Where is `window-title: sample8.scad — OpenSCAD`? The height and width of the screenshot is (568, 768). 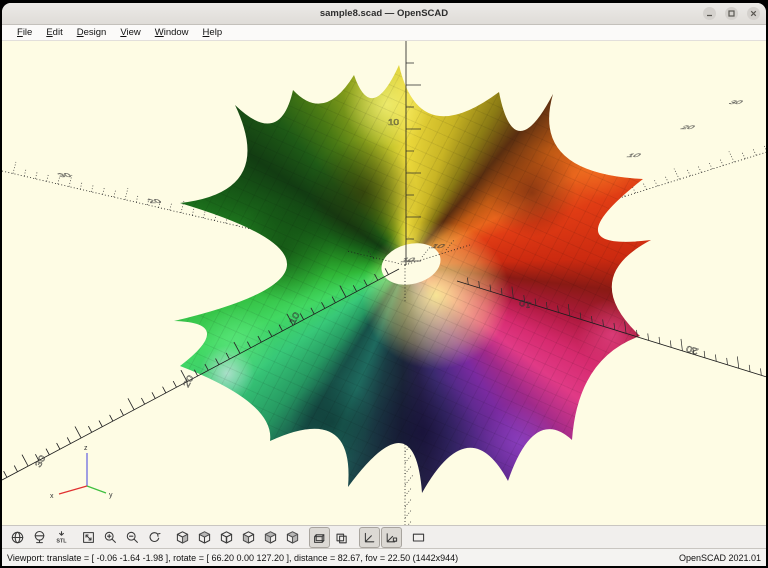 window-title: sample8.scad — OpenSCAD is located at coordinates (384, 13).